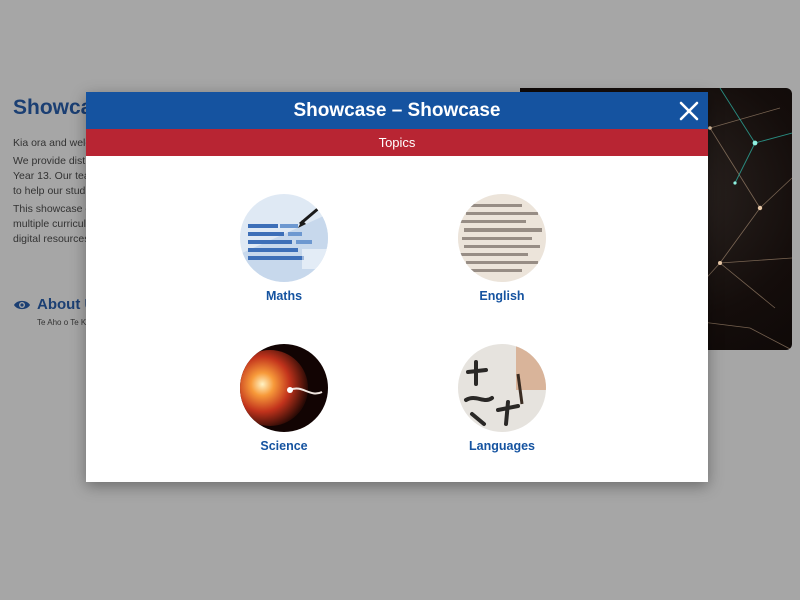  I want to click on languages-image, so click(502, 388).